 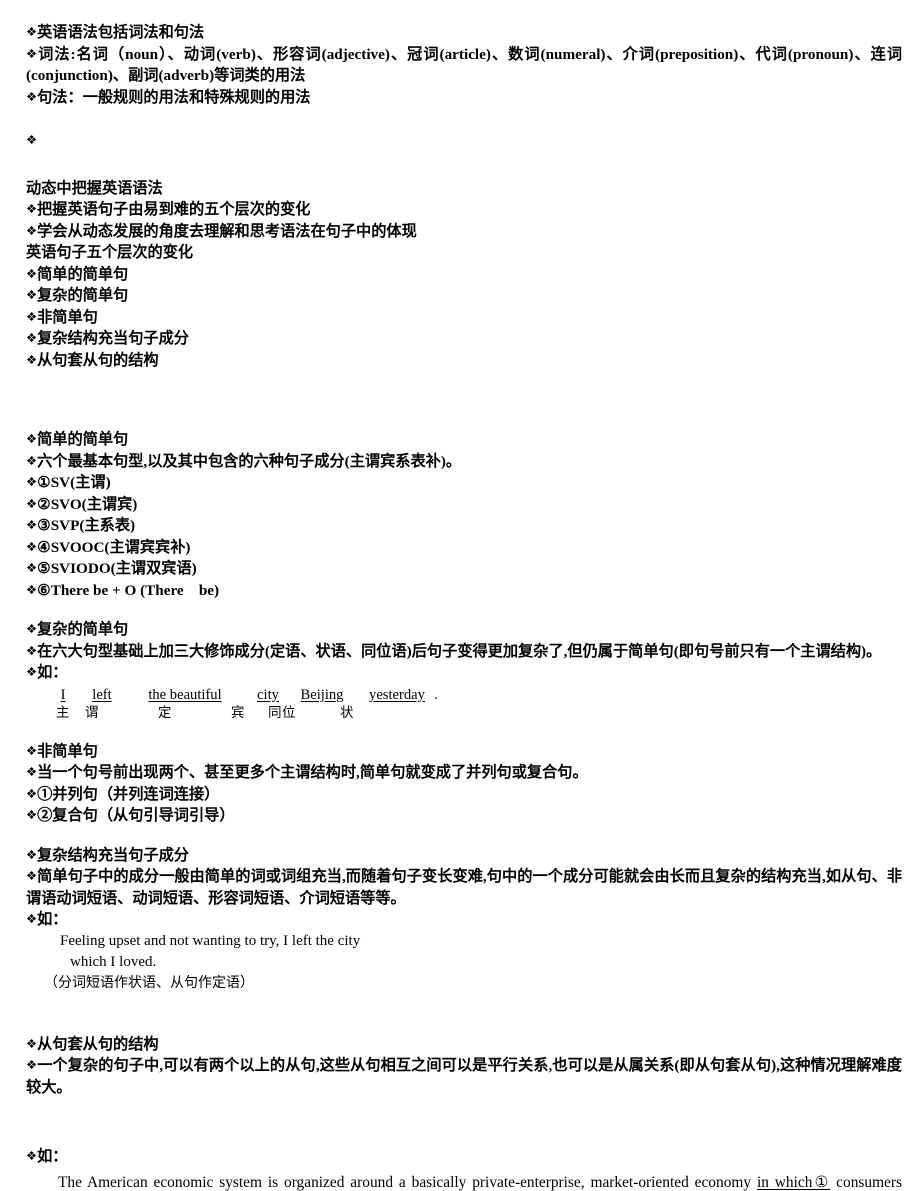 What do you see at coordinates (322, 694) in the screenshot?
I see `diagram-word-appositive: Beijing` at bounding box center [322, 694].